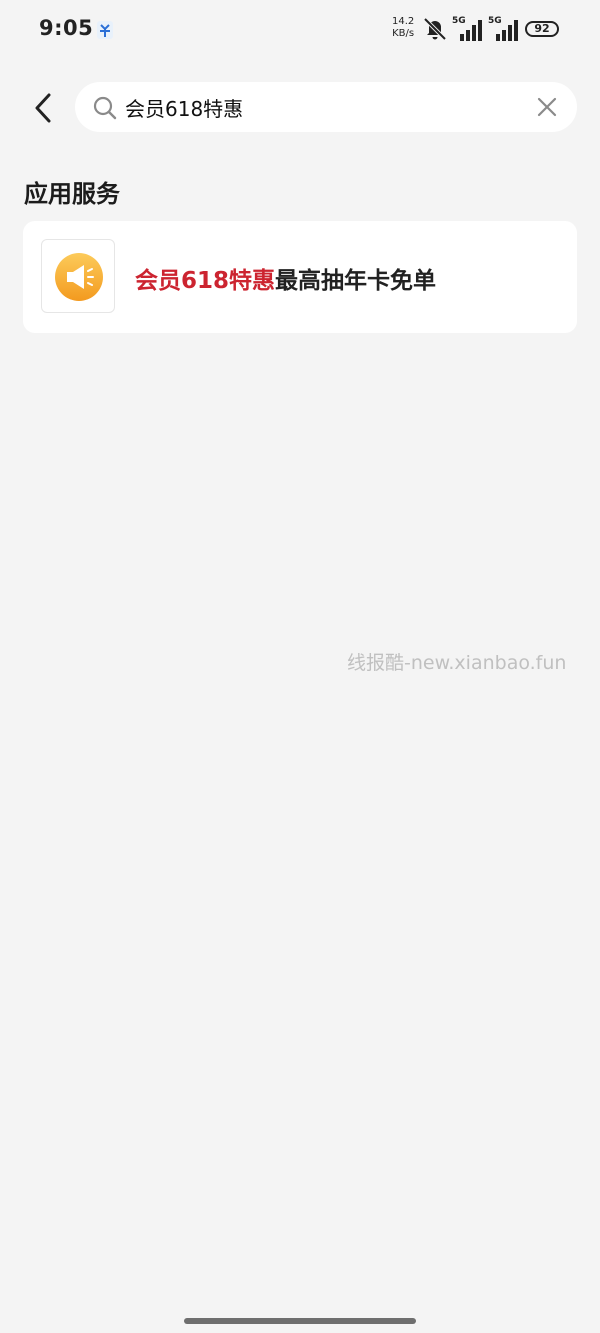  I want to click on result-title-rest: 最高抽年卡免单, so click(356, 281).